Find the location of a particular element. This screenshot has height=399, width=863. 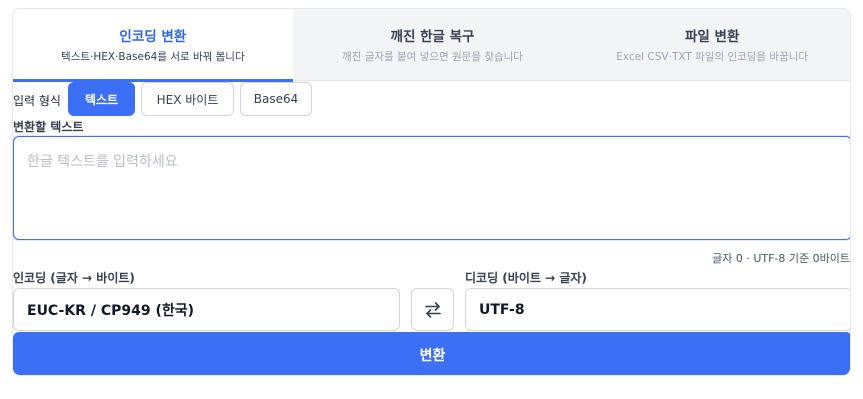

format-base64-button: Base64 is located at coordinates (276, 99).